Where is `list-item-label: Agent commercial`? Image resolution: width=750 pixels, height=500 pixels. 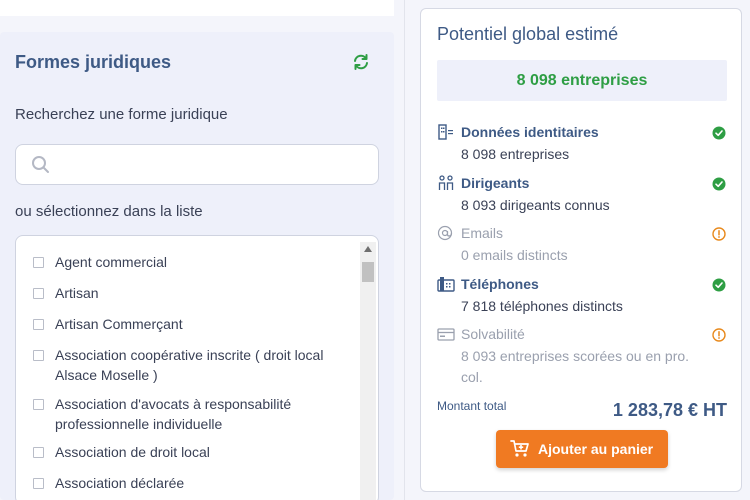 list-item-label: Agent commercial is located at coordinates (111, 262).